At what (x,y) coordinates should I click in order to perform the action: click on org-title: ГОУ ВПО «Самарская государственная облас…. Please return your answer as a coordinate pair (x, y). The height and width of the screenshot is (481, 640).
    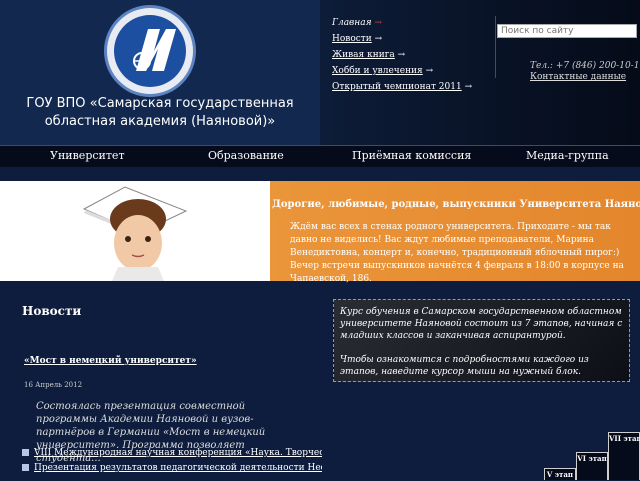
    Looking at the image, I should click on (160, 112).